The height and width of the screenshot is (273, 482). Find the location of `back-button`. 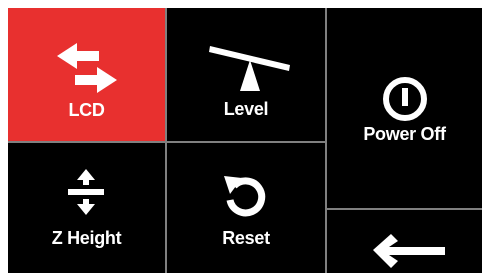

back-button is located at coordinates (404, 241).